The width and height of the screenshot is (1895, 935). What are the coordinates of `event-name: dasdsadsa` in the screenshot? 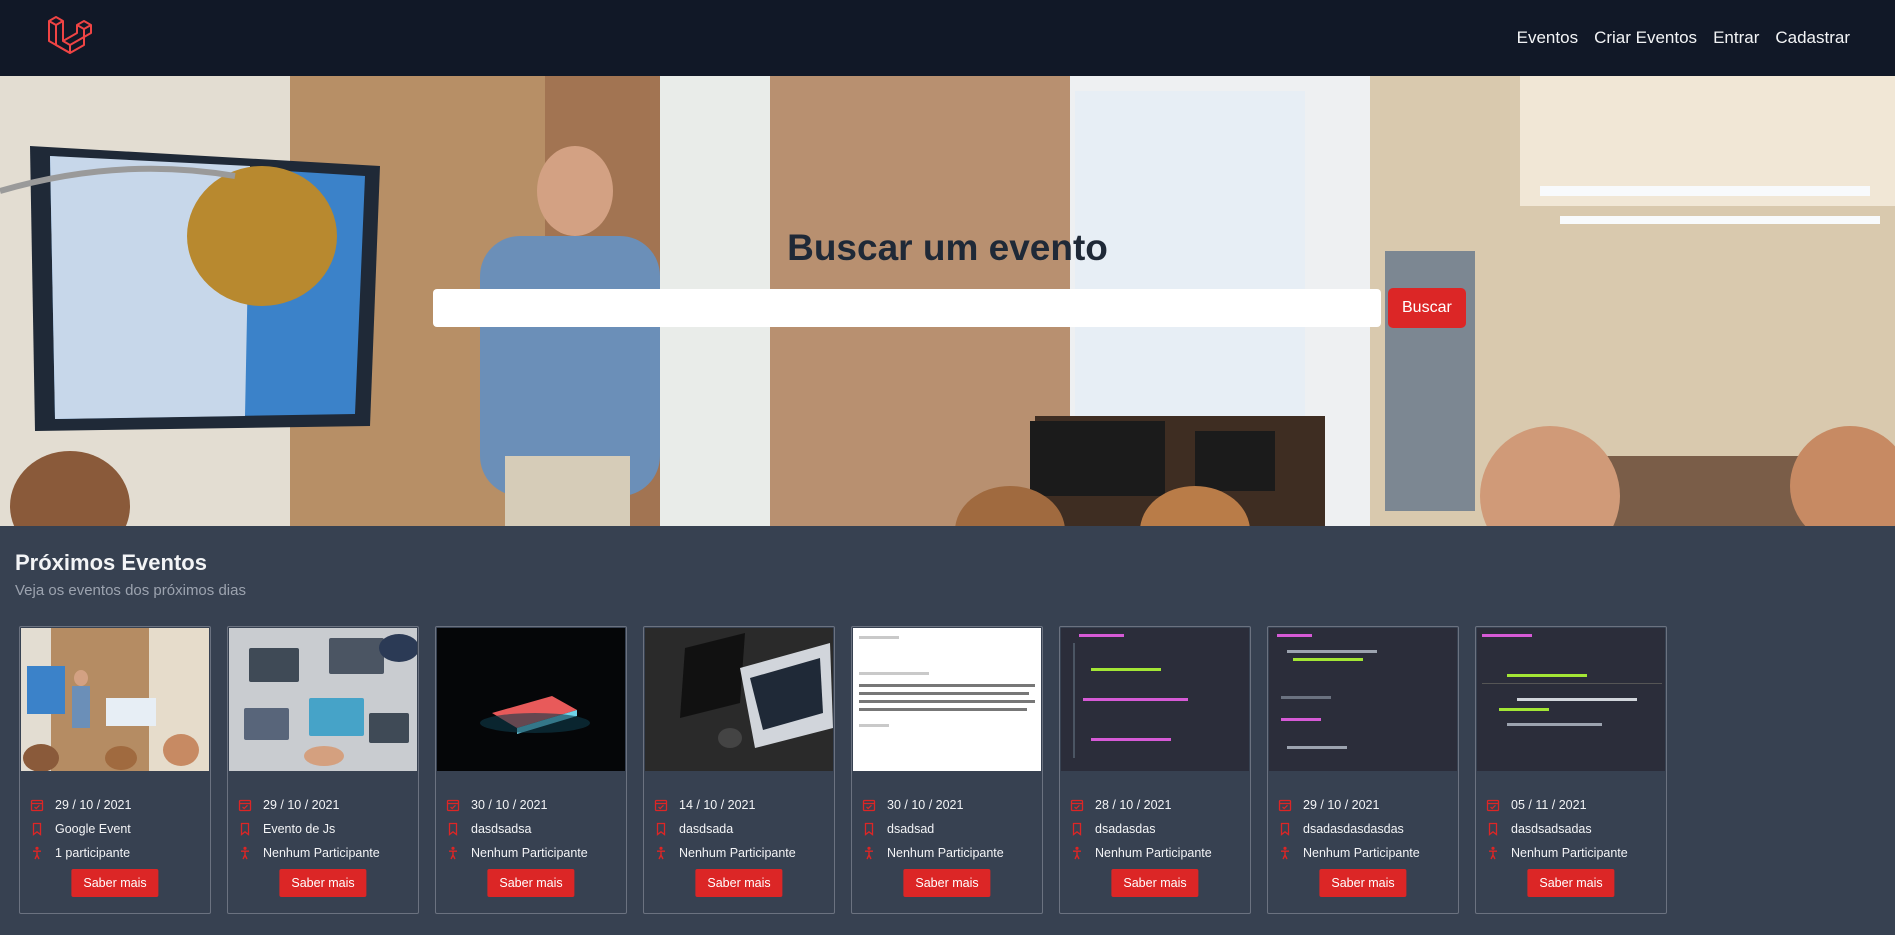 It's located at (536, 829).